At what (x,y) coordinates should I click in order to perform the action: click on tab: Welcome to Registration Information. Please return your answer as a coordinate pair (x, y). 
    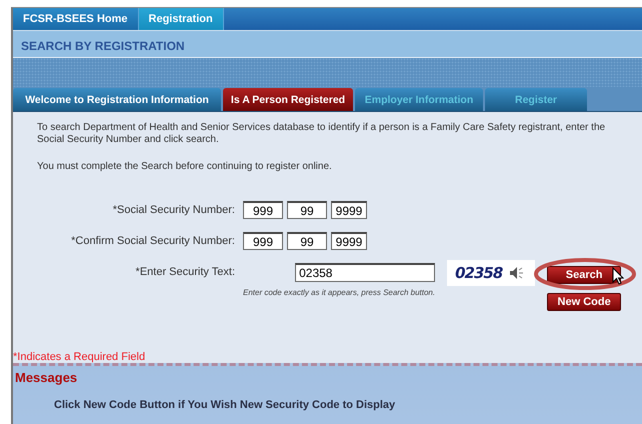
    Looking at the image, I should click on (117, 99).